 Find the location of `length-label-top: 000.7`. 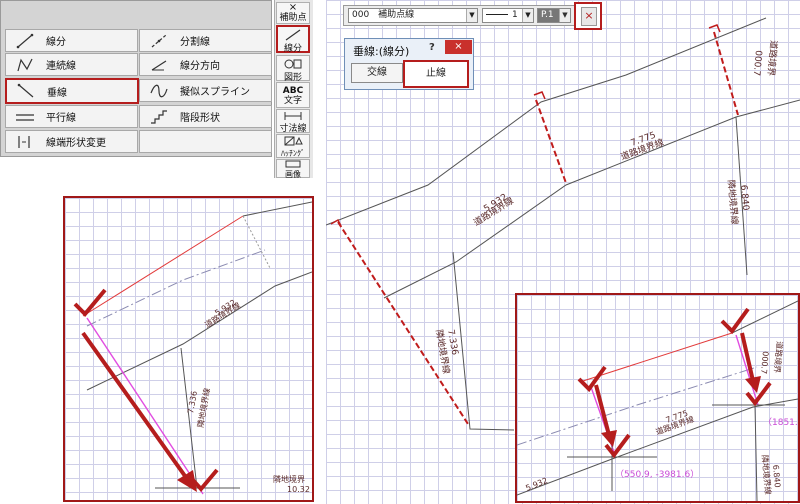

length-label-top: 000.7 is located at coordinates (757, 63).